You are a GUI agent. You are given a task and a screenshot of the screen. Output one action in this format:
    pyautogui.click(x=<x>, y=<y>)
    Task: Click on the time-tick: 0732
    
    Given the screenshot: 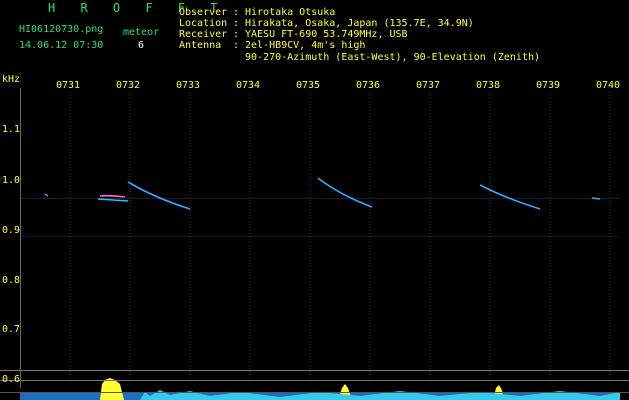 What is the action you would take?
    pyautogui.click(x=128, y=85)
    